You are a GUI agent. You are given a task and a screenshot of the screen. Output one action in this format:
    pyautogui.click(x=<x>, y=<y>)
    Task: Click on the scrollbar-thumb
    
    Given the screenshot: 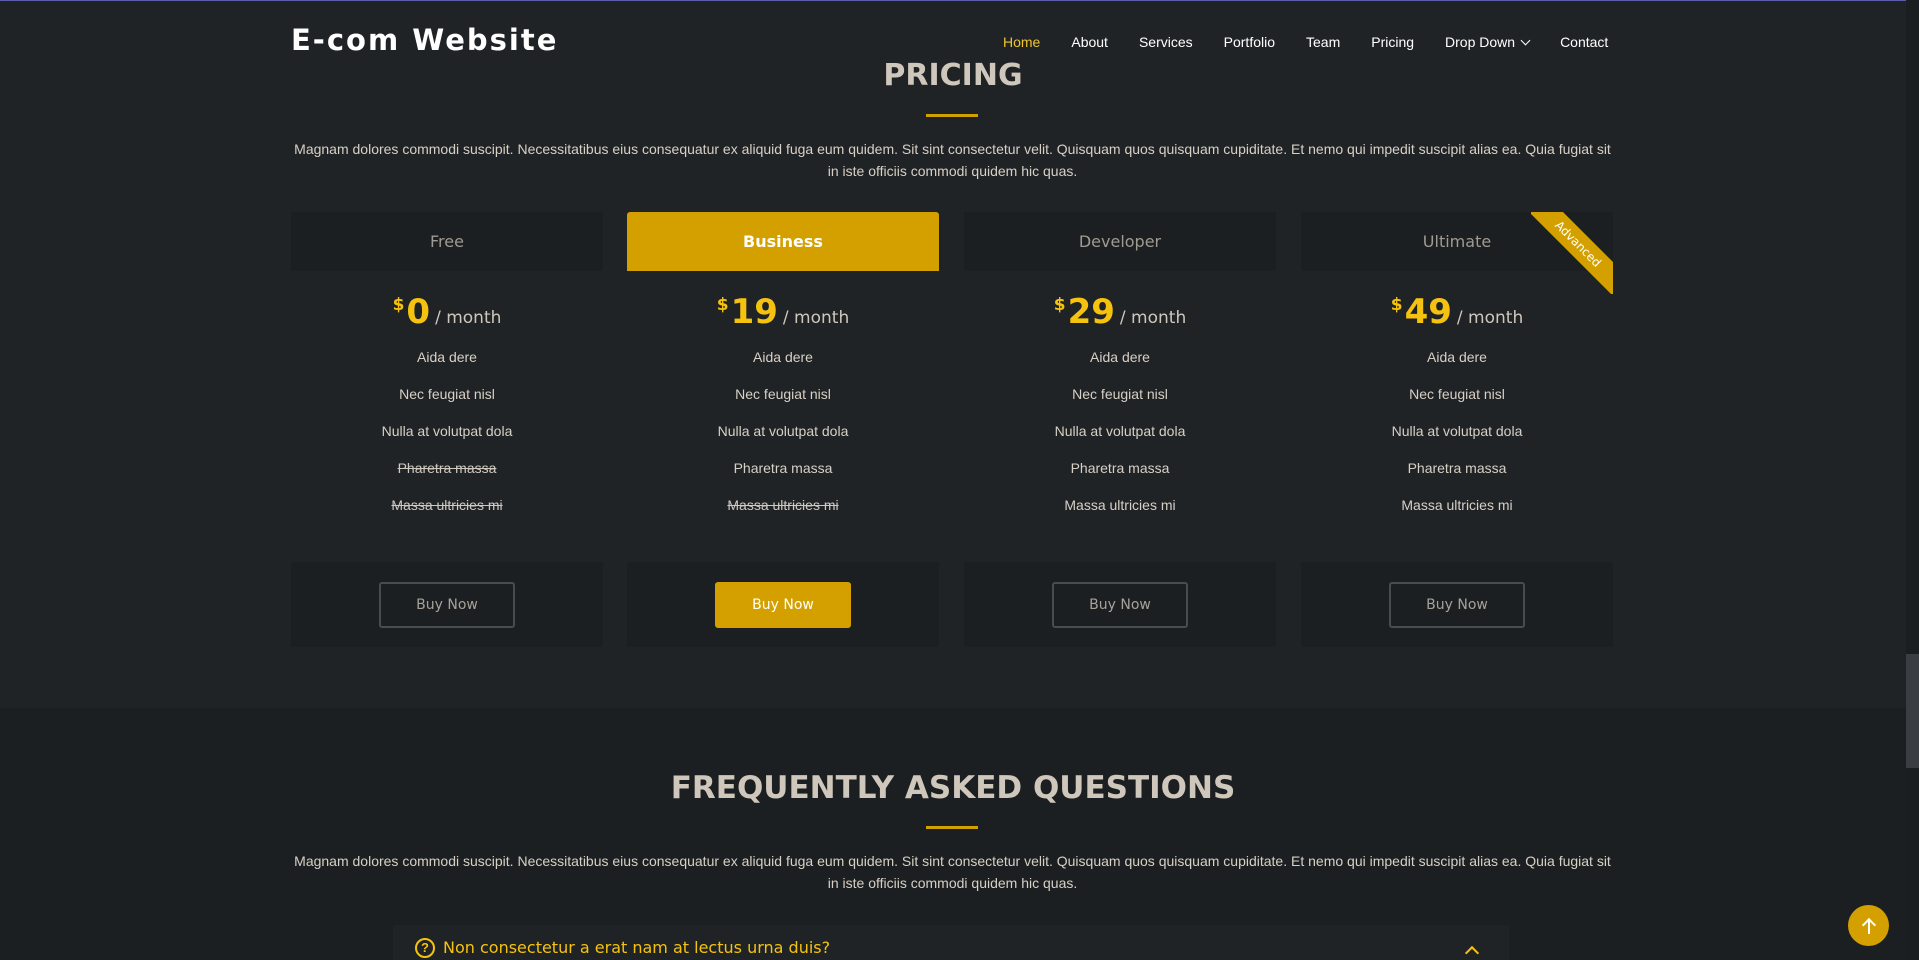 What is the action you would take?
    pyautogui.click(x=1912, y=711)
    